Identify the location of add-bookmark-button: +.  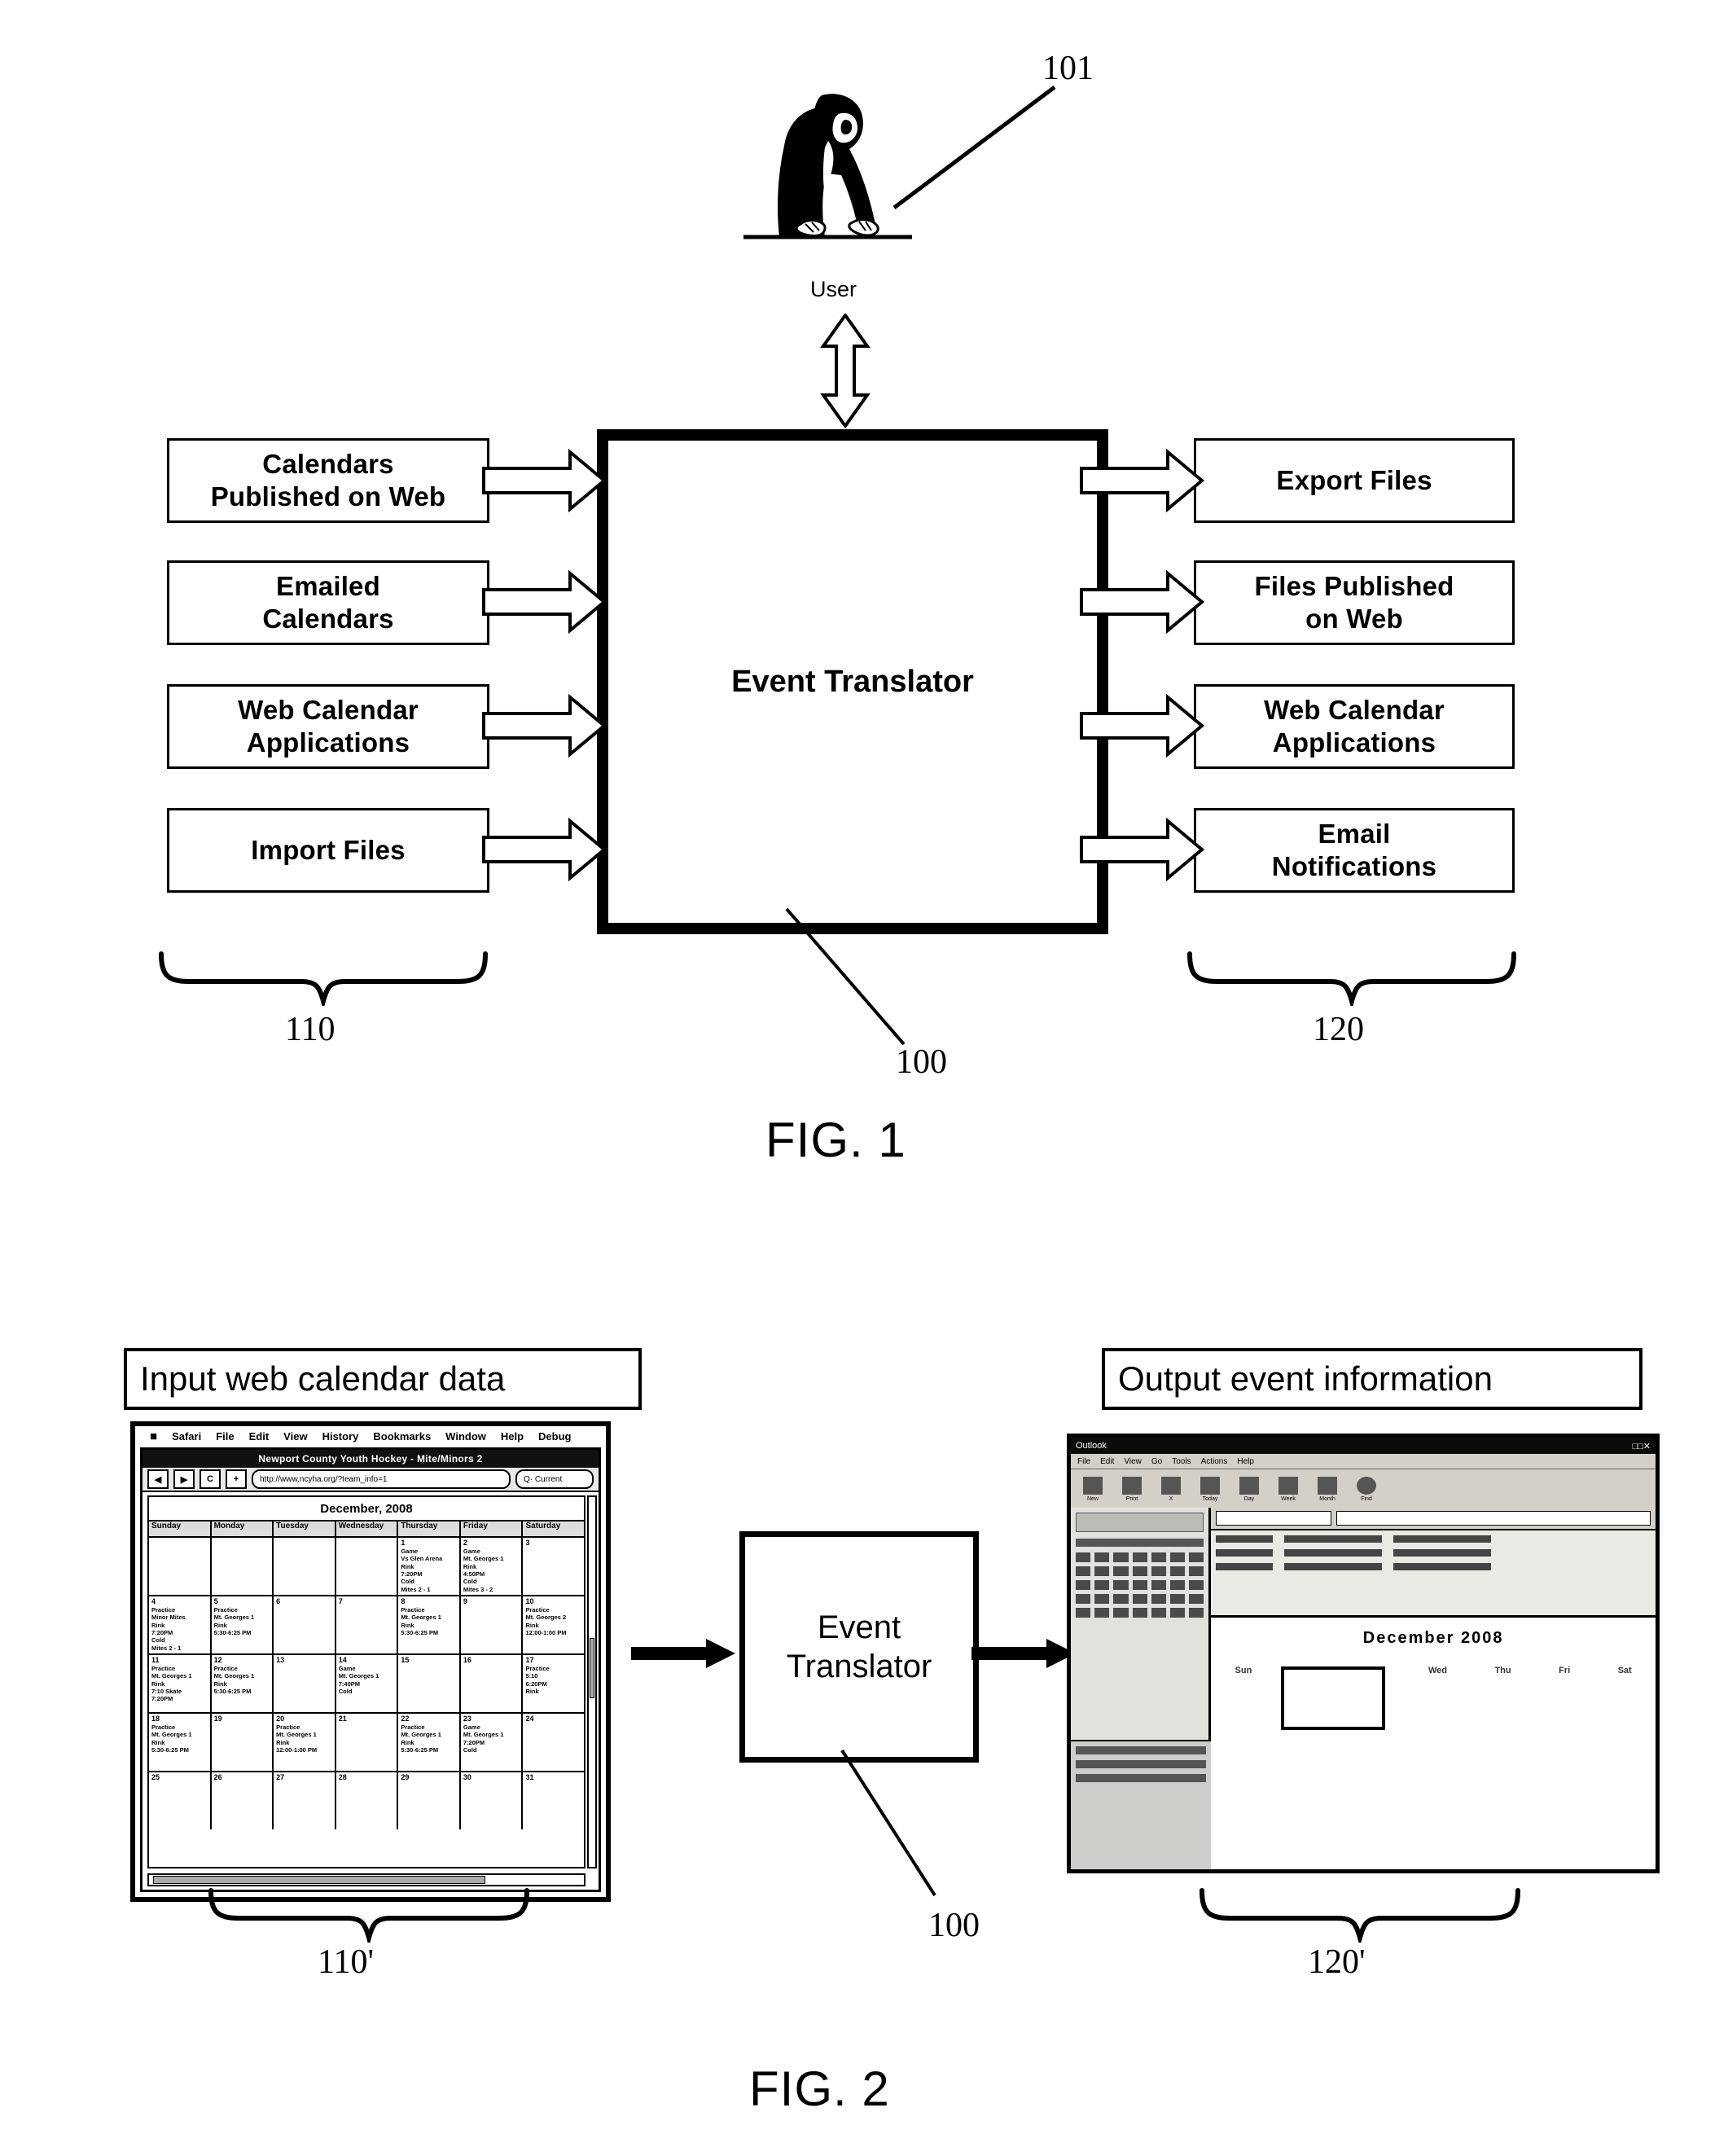
(236, 1479).